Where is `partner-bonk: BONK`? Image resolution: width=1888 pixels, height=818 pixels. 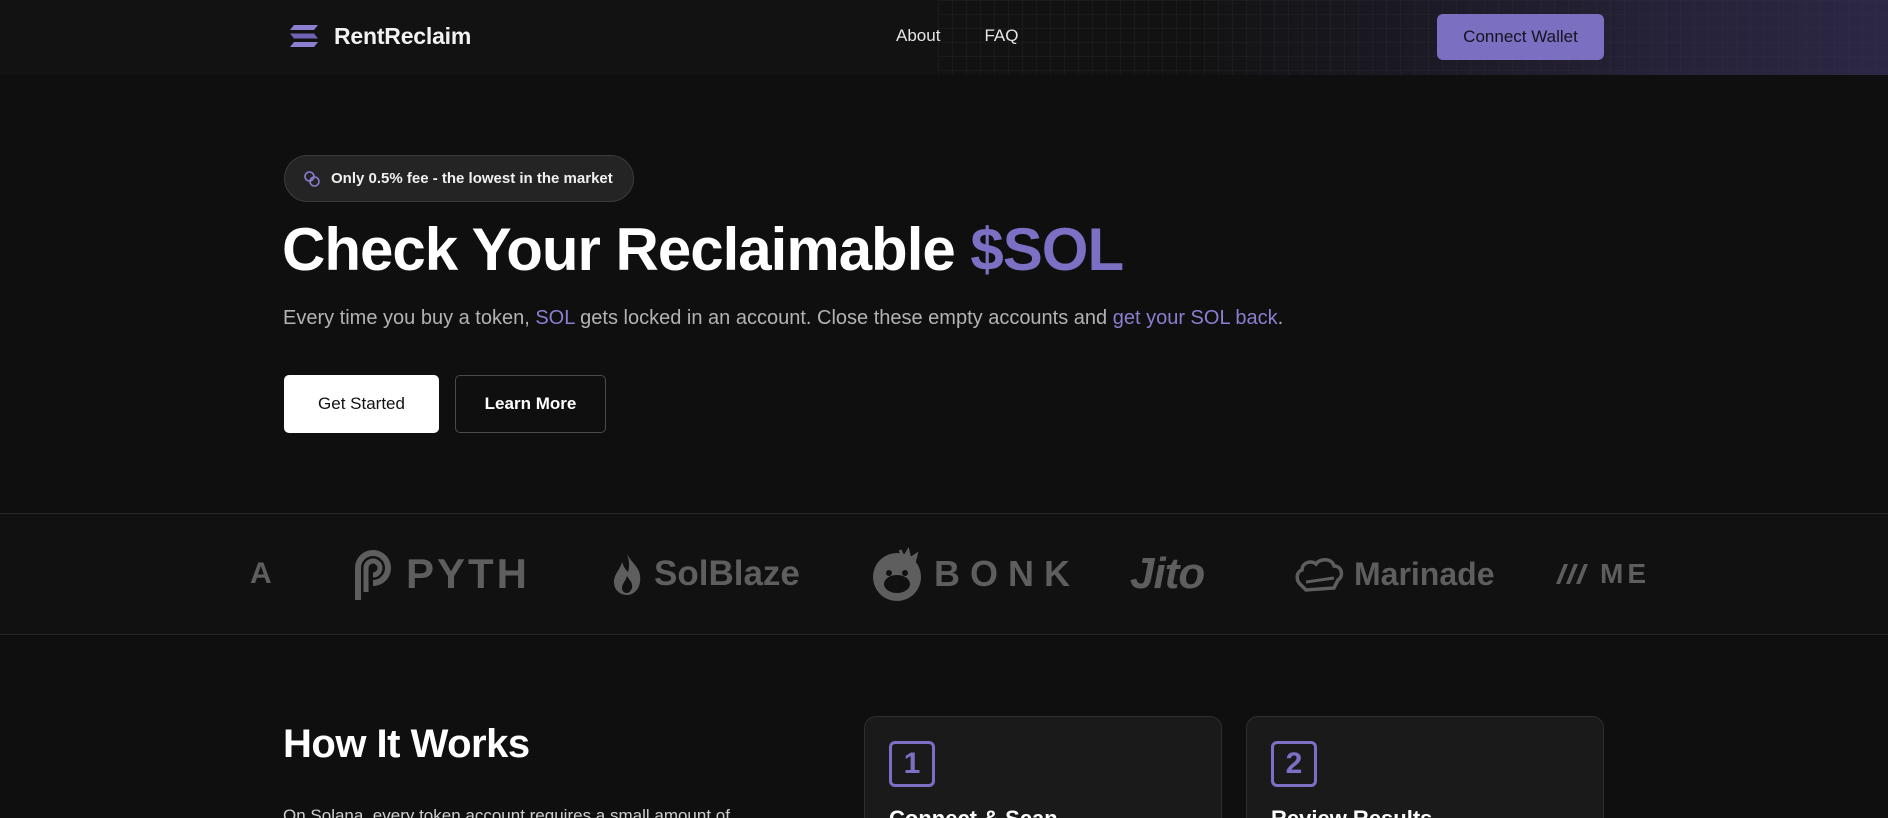 partner-bonk: BONK is located at coordinates (975, 574).